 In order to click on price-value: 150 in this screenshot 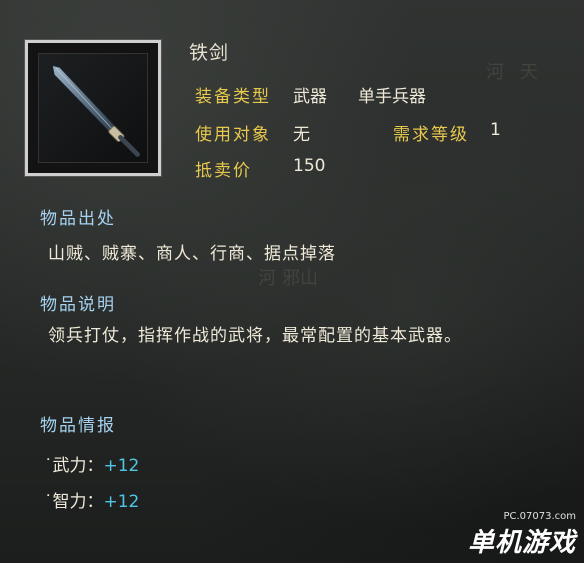, I will do `click(309, 166)`.